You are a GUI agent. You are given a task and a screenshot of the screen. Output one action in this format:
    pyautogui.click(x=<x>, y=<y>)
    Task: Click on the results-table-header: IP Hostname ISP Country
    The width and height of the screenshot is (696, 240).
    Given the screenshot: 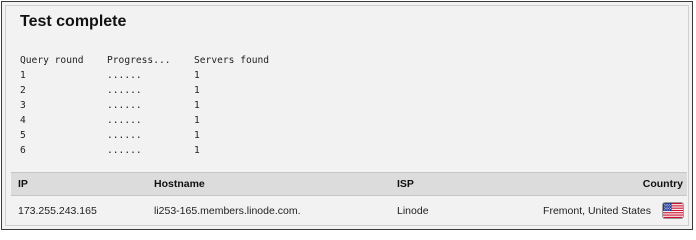 What is the action you would take?
    pyautogui.click(x=349, y=184)
    